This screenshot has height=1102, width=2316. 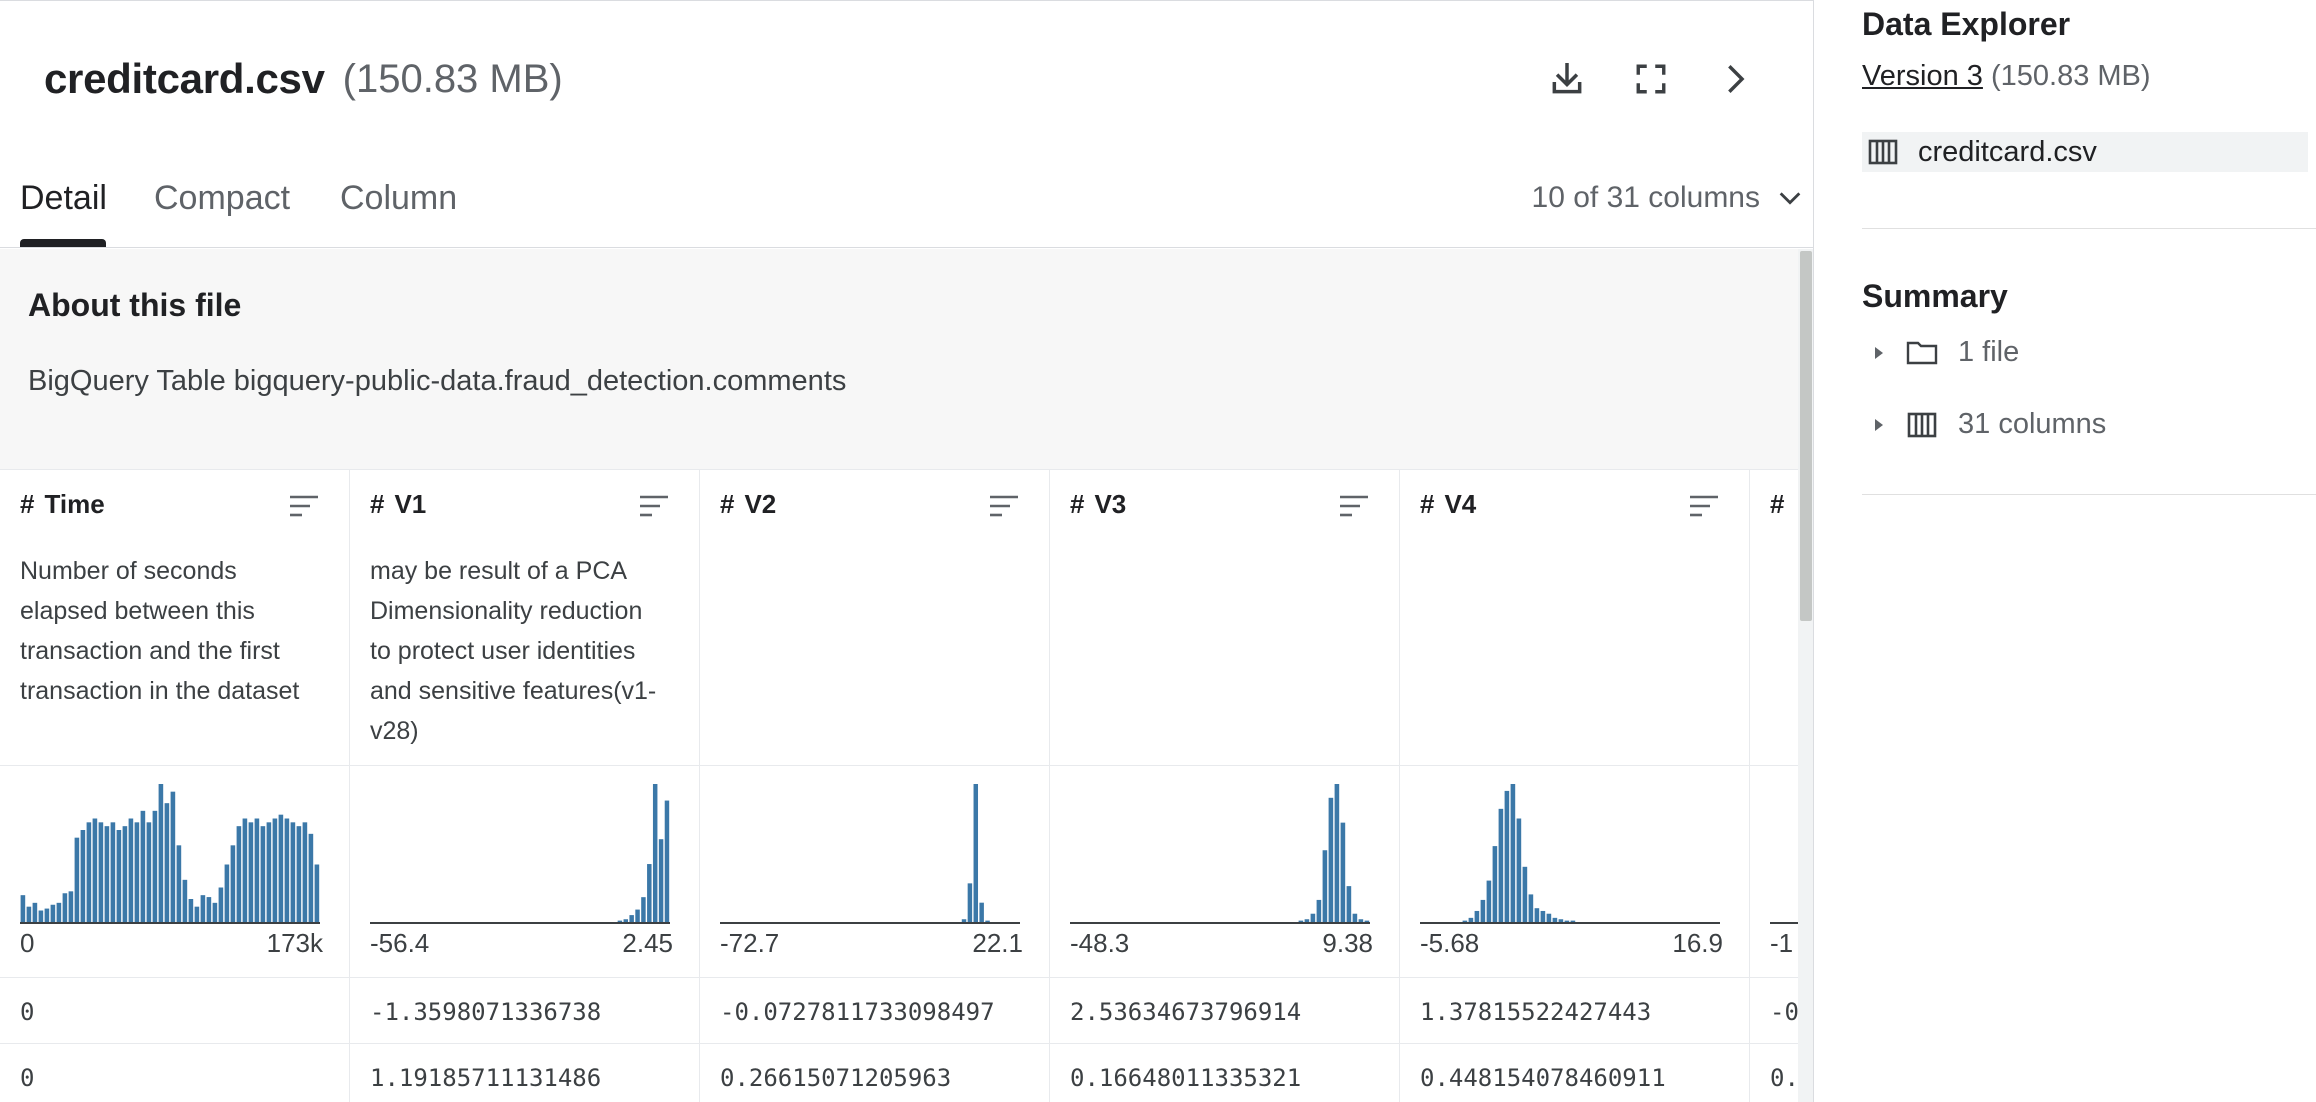 I want to click on version-size: (150.83 MB), so click(x=2070, y=76).